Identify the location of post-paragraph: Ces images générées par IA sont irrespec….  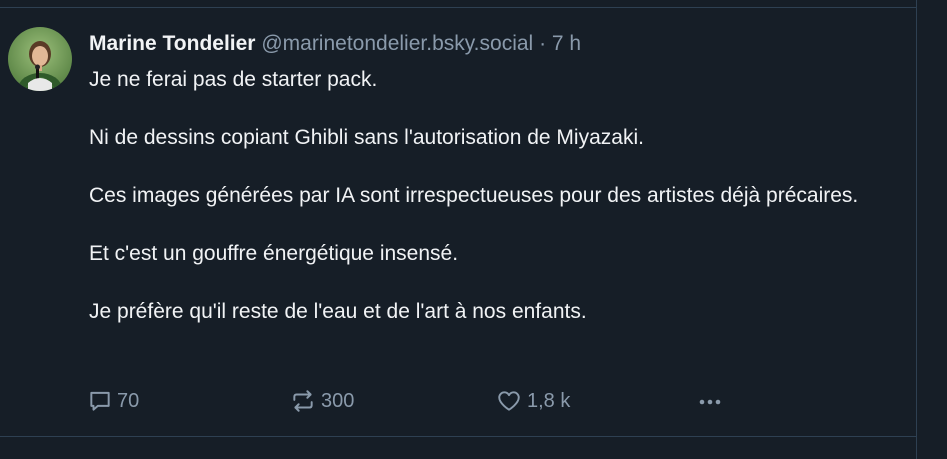
(474, 195).